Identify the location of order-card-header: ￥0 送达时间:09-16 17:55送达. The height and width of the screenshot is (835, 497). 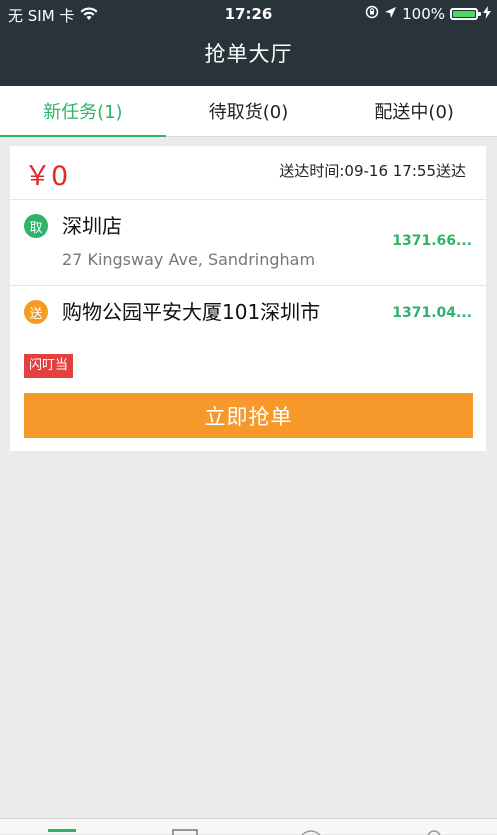
(248, 173).